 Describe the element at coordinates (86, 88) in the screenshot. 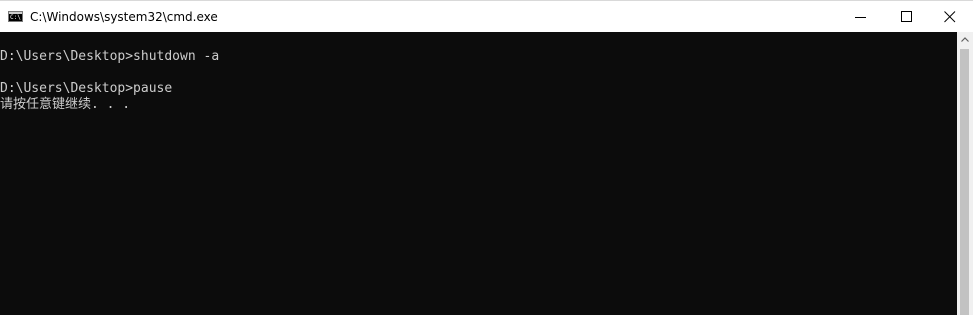

I see `console-line: D:\Users\Desktop>pause` at that location.